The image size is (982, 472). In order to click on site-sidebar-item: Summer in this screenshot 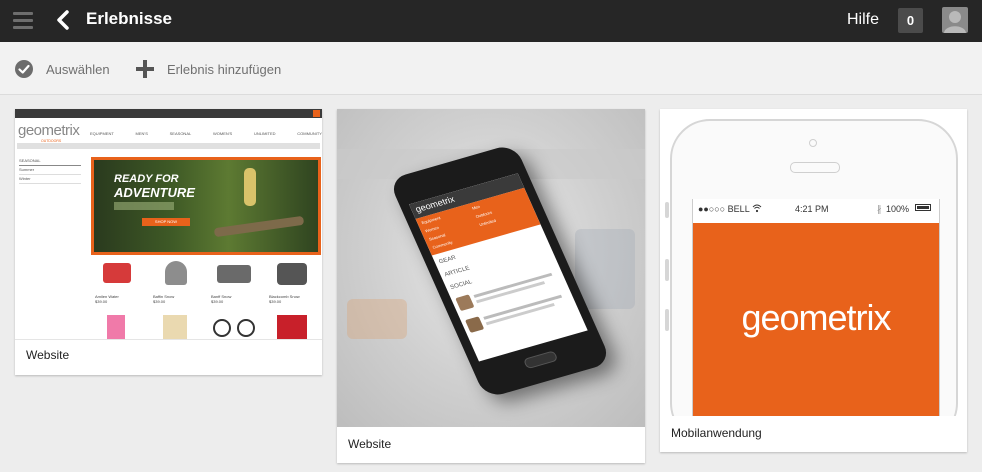, I will do `click(50, 170)`.